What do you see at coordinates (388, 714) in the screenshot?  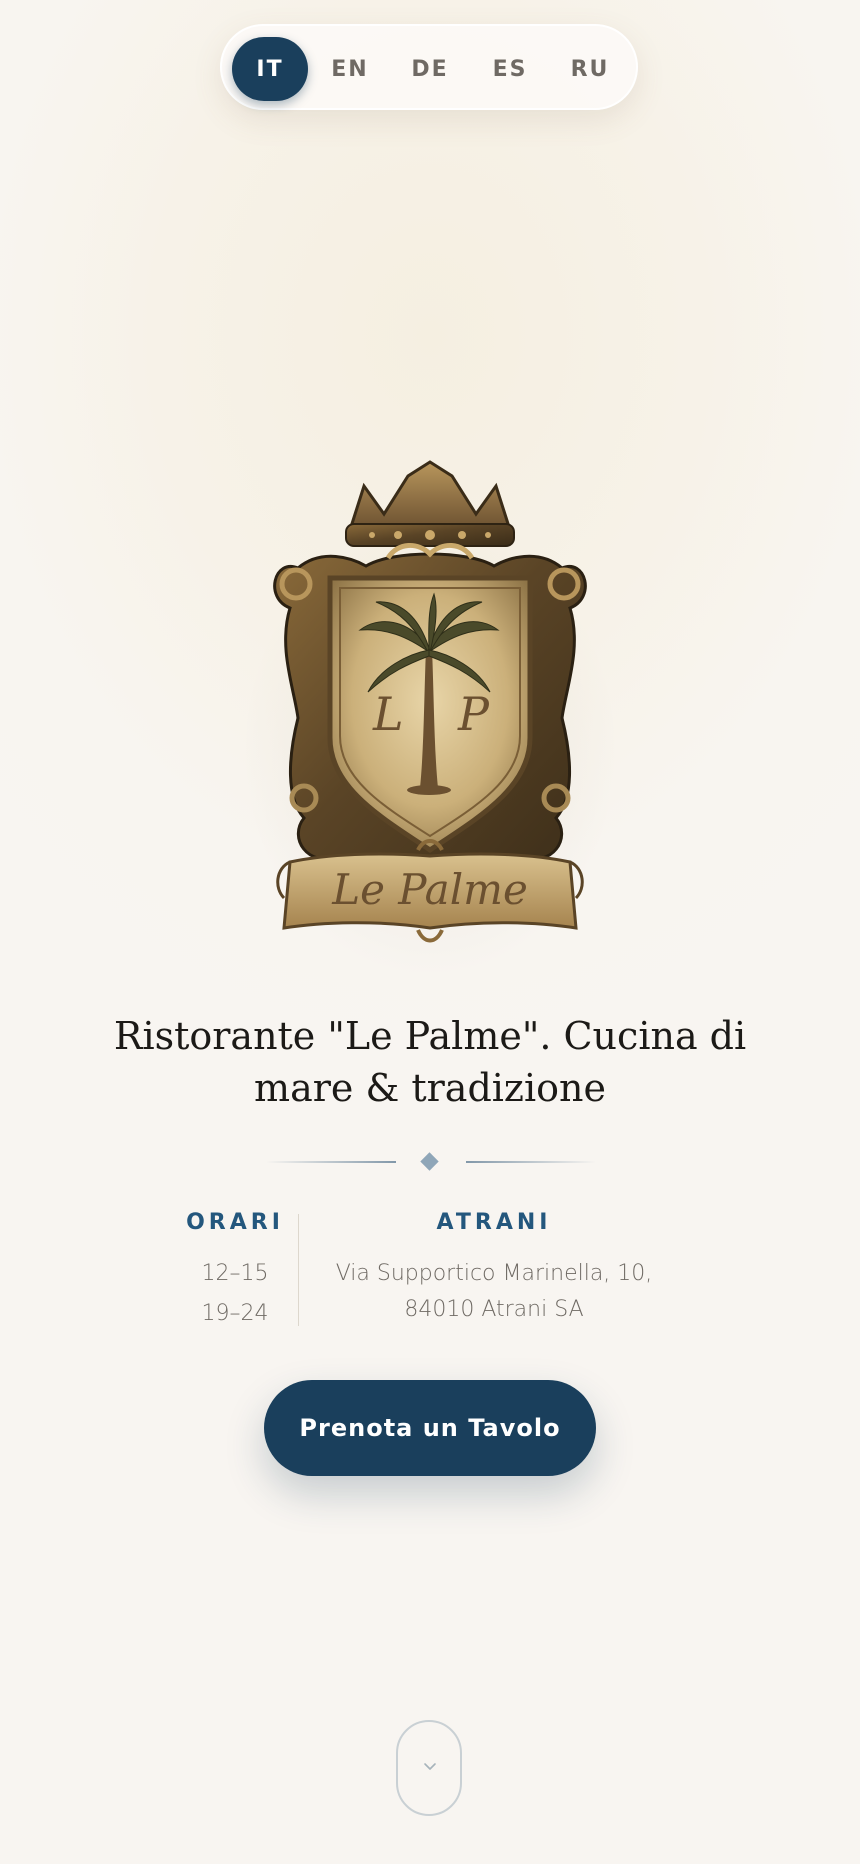 I see `crest-initial-l: L` at bounding box center [388, 714].